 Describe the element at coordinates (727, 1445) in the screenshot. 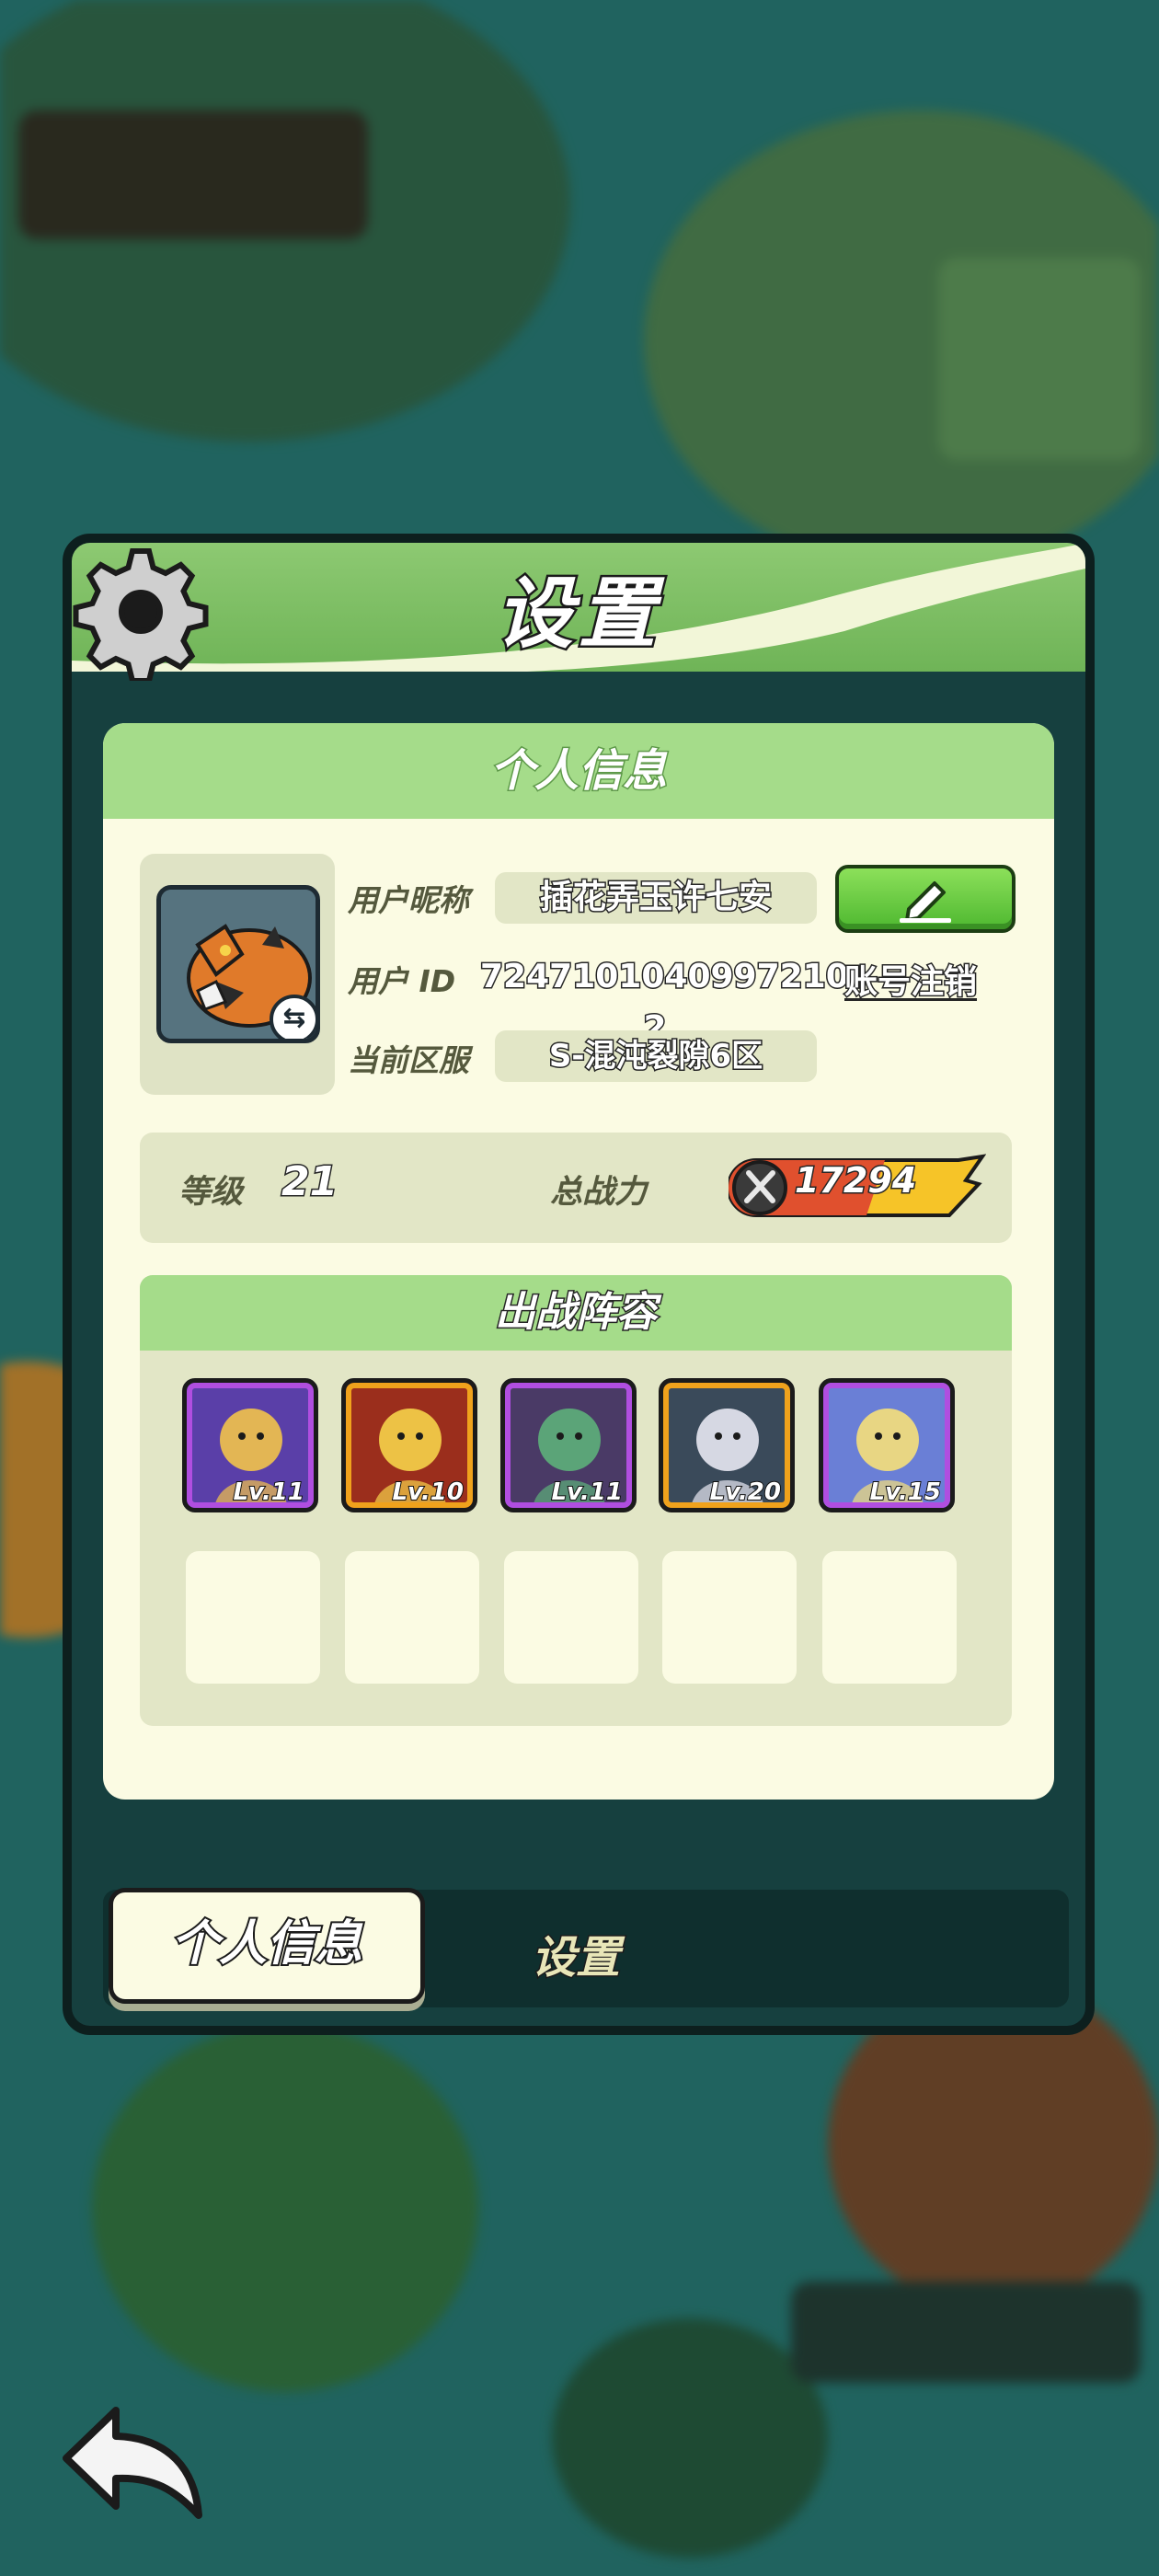

I see `hero-card: Lv.20` at that location.